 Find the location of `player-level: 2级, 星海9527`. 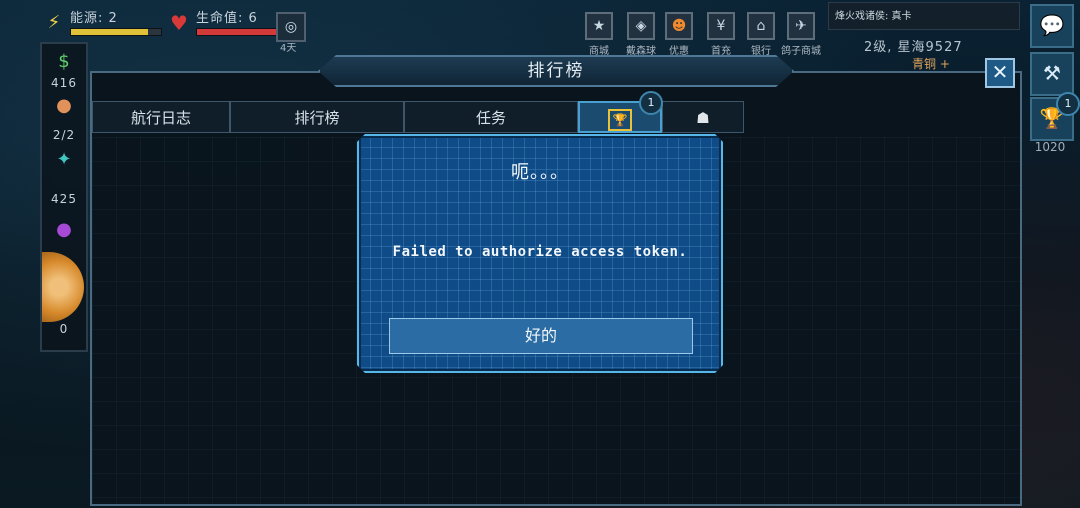

player-level: 2级, 星海9527 is located at coordinates (913, 47).